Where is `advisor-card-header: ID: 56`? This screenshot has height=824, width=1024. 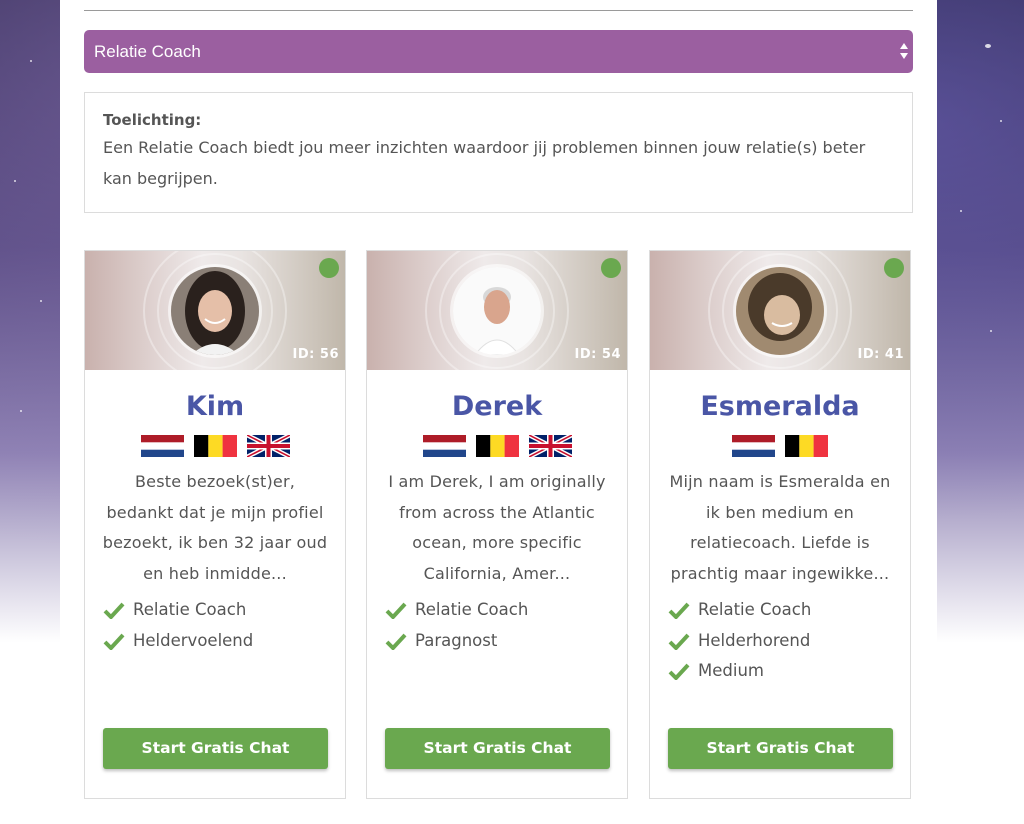
advisor-card-header: ID: 56 is located at coordinates (215, 310).